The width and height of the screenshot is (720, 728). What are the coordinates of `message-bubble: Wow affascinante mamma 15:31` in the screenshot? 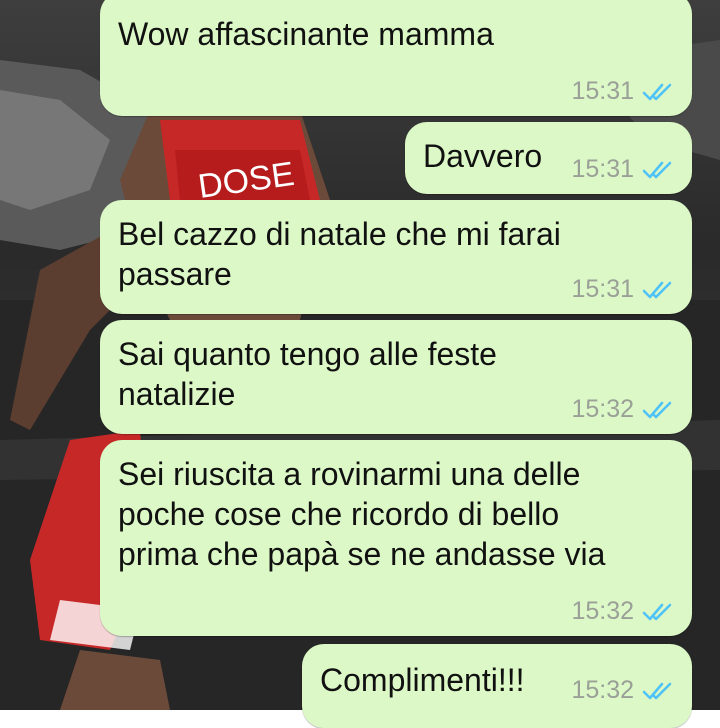 It's located at (396, 58).